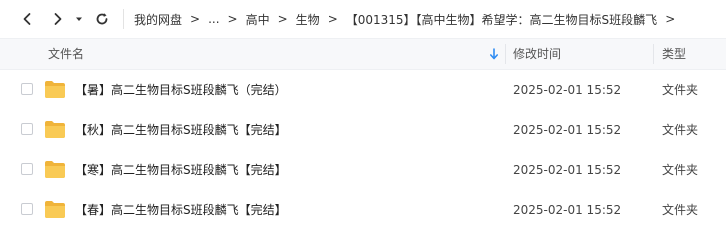  What do you see at coordinates (537, 54) in the screenshot?
I see `header-modified-time: 修改时间` at bounding box center [537, 54].